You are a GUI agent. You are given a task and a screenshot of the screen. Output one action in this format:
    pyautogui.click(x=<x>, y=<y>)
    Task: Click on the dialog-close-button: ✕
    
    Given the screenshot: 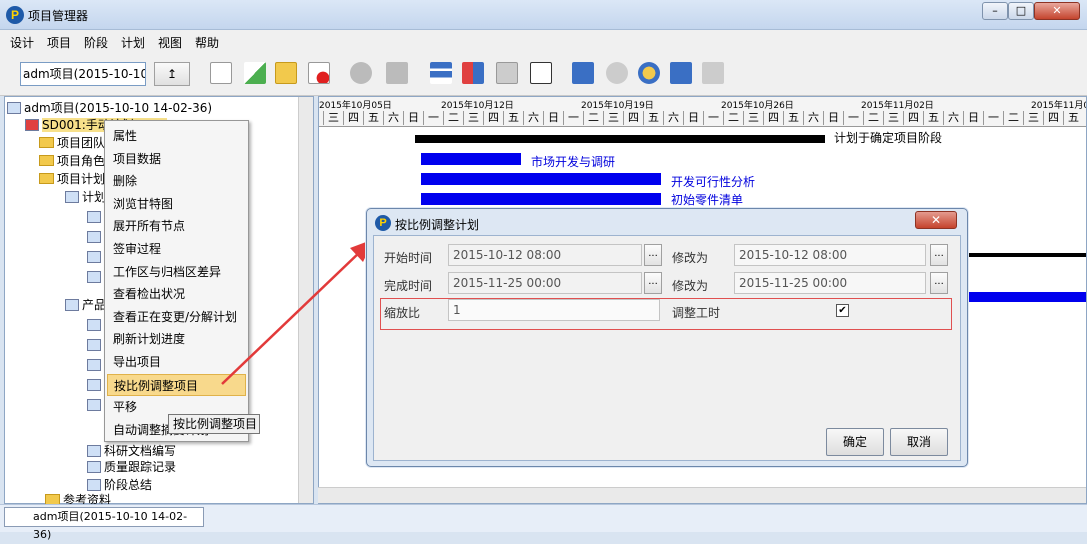 What is the action you would take?
    pyautogui.click(x=936, y=220)
    